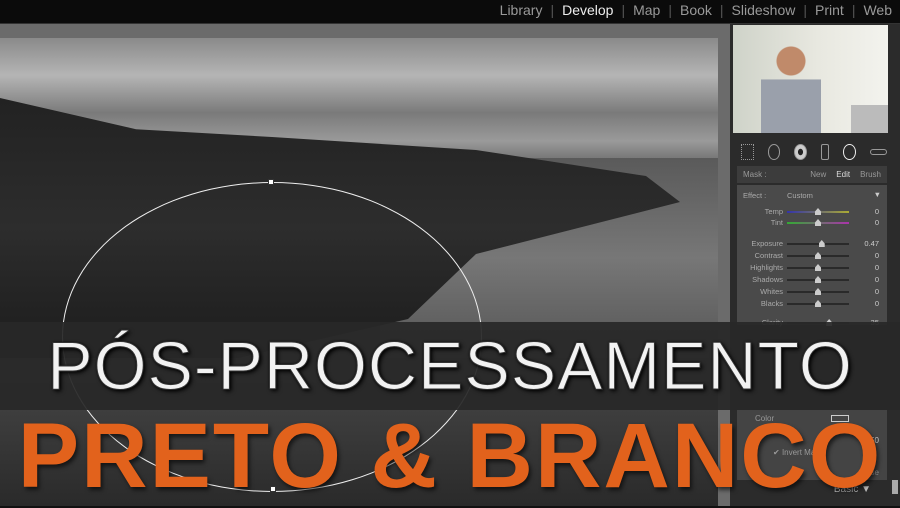 This screenshot has width=900, height=508. I want to click on mask-row: Mask : New Edit Brush, so click(812, 174).